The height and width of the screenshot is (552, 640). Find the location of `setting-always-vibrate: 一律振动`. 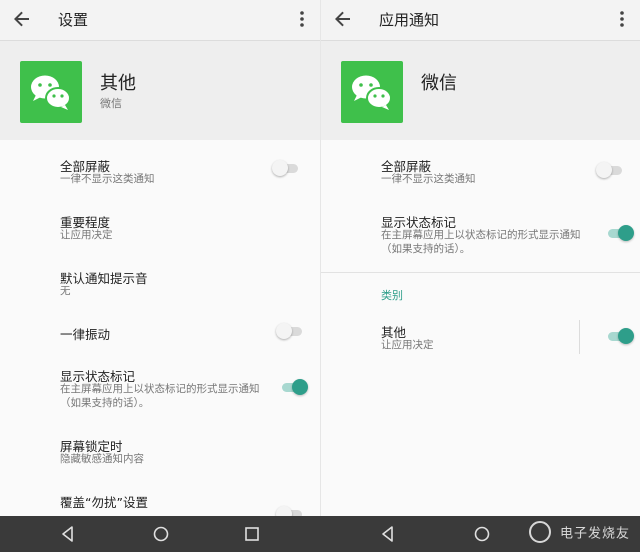

setting-always-vibrate: 一律振动 is located at coordinates (160, 336).